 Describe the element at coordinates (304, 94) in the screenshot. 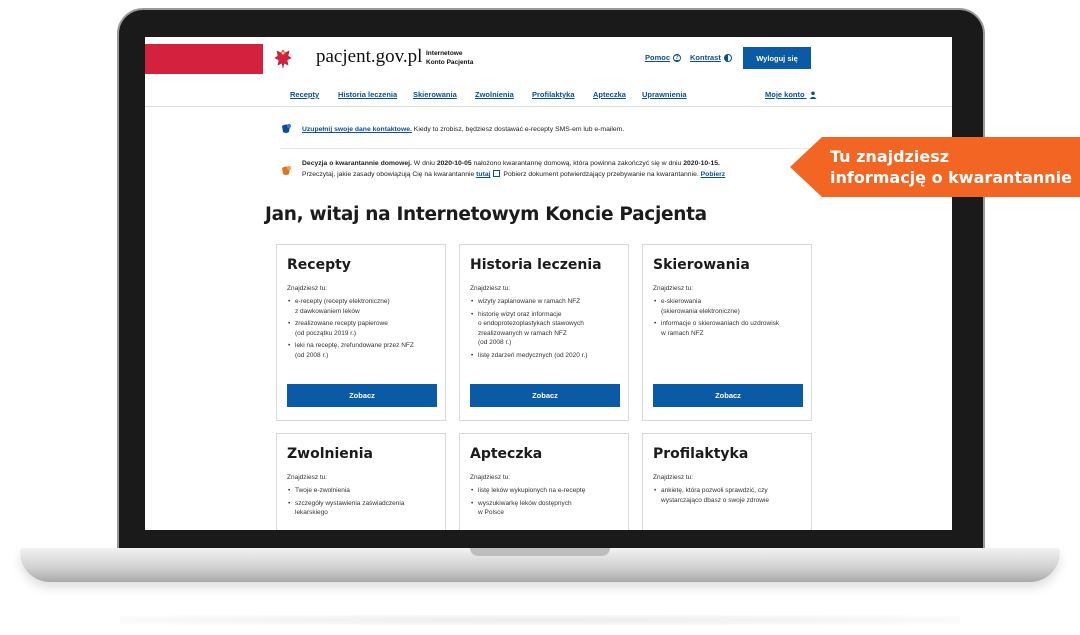

I see `nav-item-recepty: Recepty` at that location.